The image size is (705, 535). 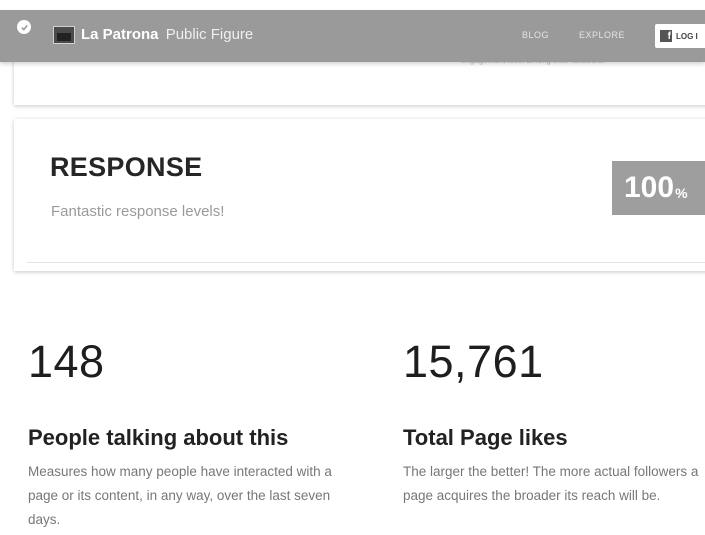 I want to click on facebook-login-button: f LOG I, so click(x=680, y=36).